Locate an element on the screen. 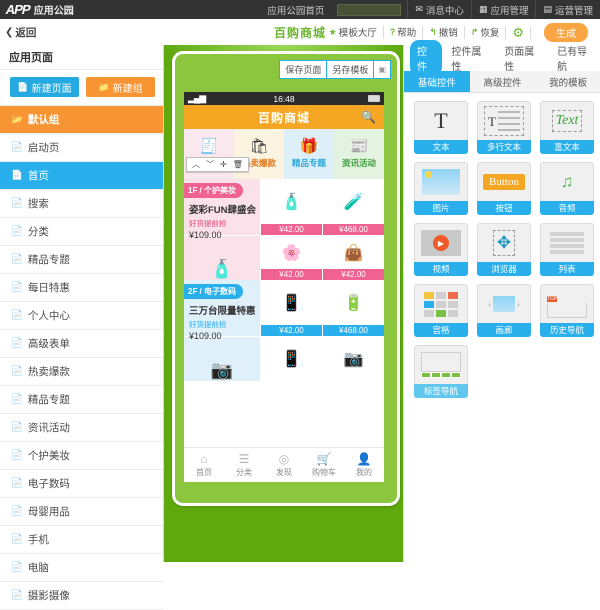 This screenshot has width=600, height=610. browser-widget-icon: ✥ is located at coordinates (504, 243).